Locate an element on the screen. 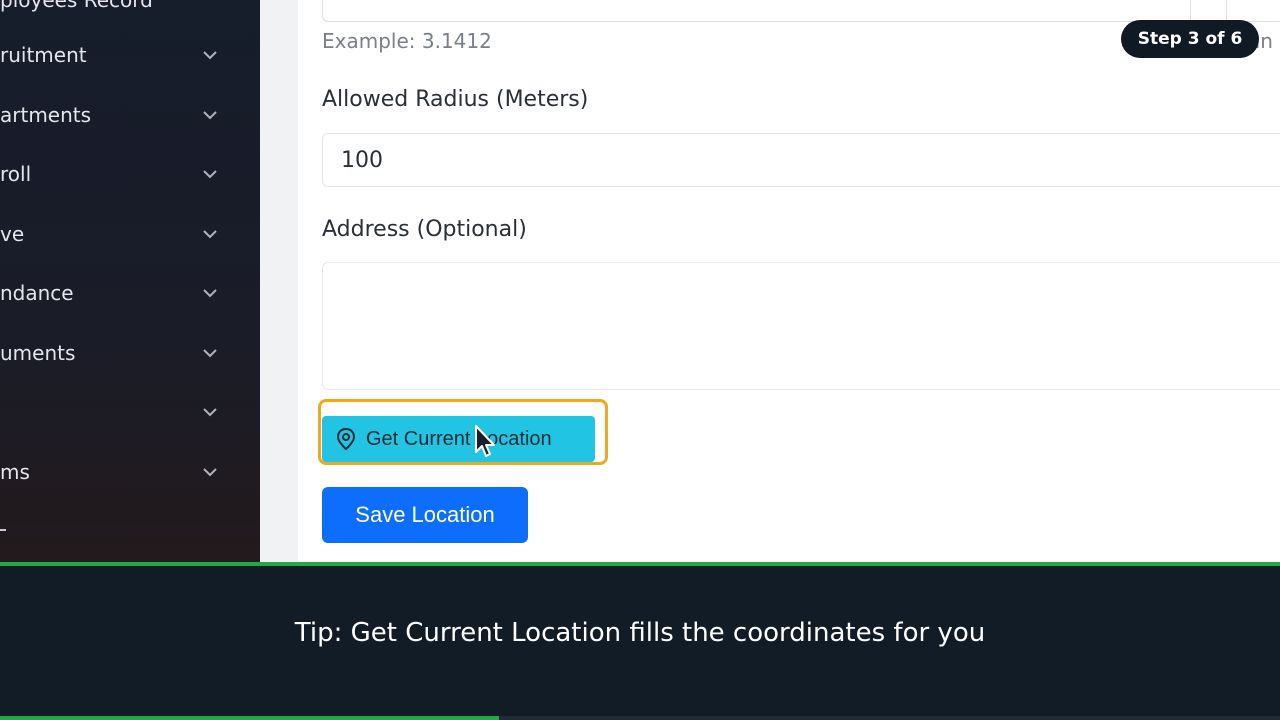  sidebar-item-label: ndance is located at coordinates (37, 293).